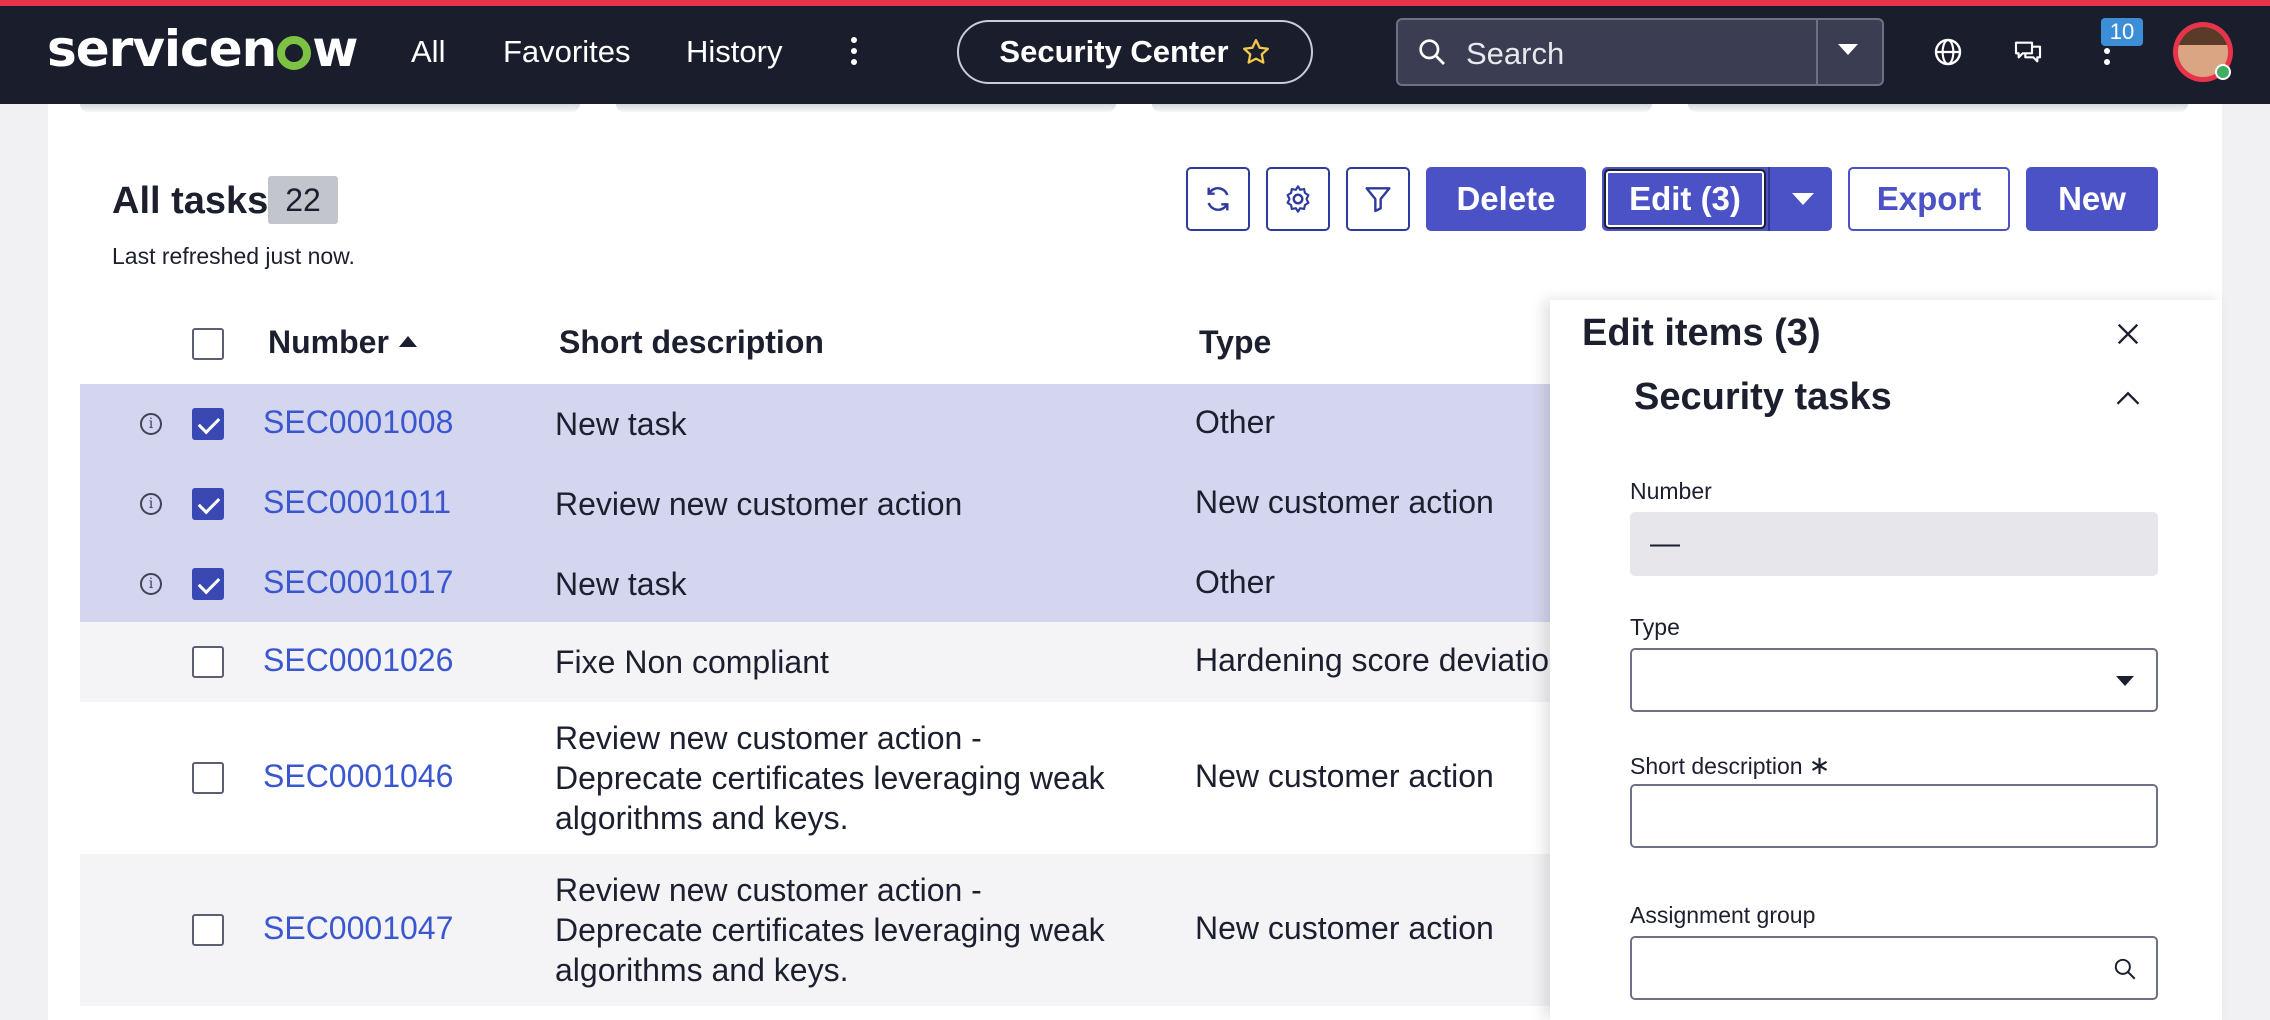 The width and height of the screenshot is (2270, 1020). Describe the element at coordinates (407, 341) in the screenshot. I see `sort-ascending-icon` at that location.